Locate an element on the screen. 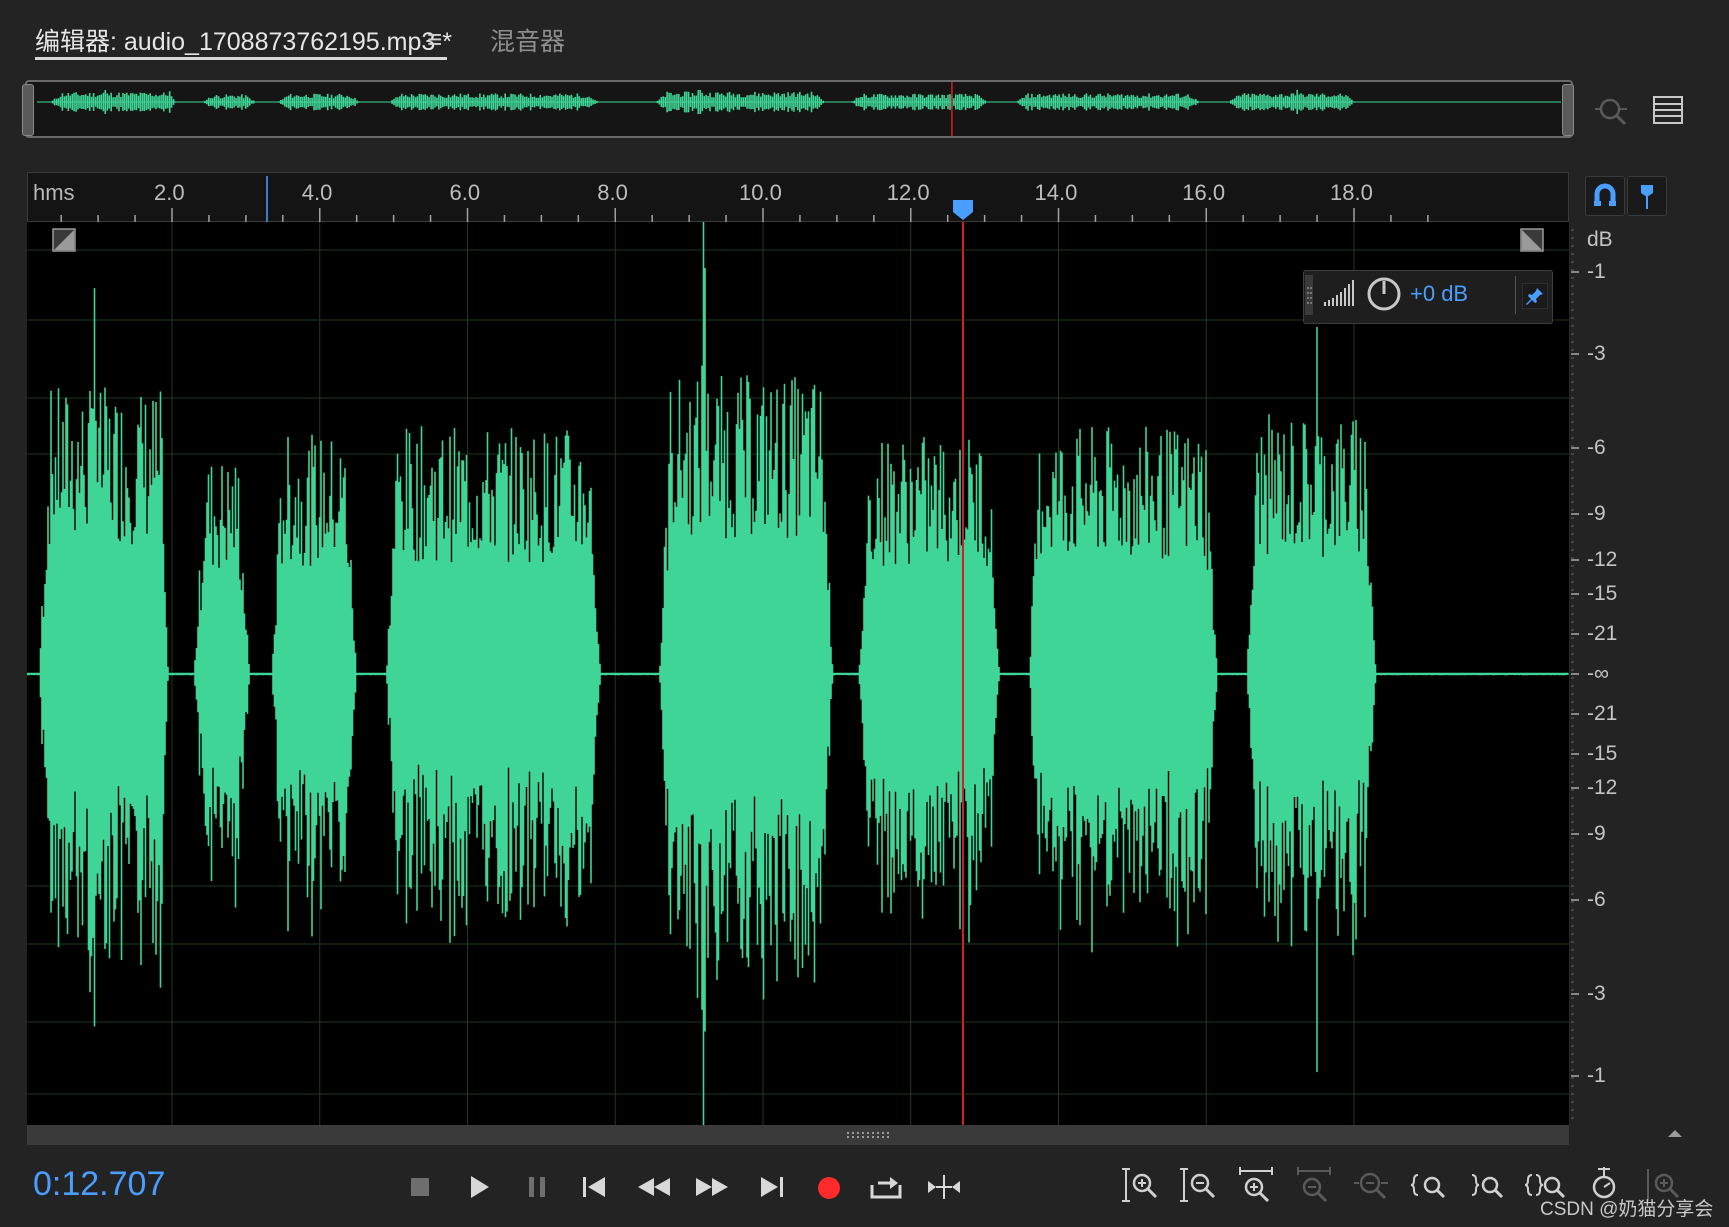  ruler-label: 16.0 is located at coordinates (1204, 192).